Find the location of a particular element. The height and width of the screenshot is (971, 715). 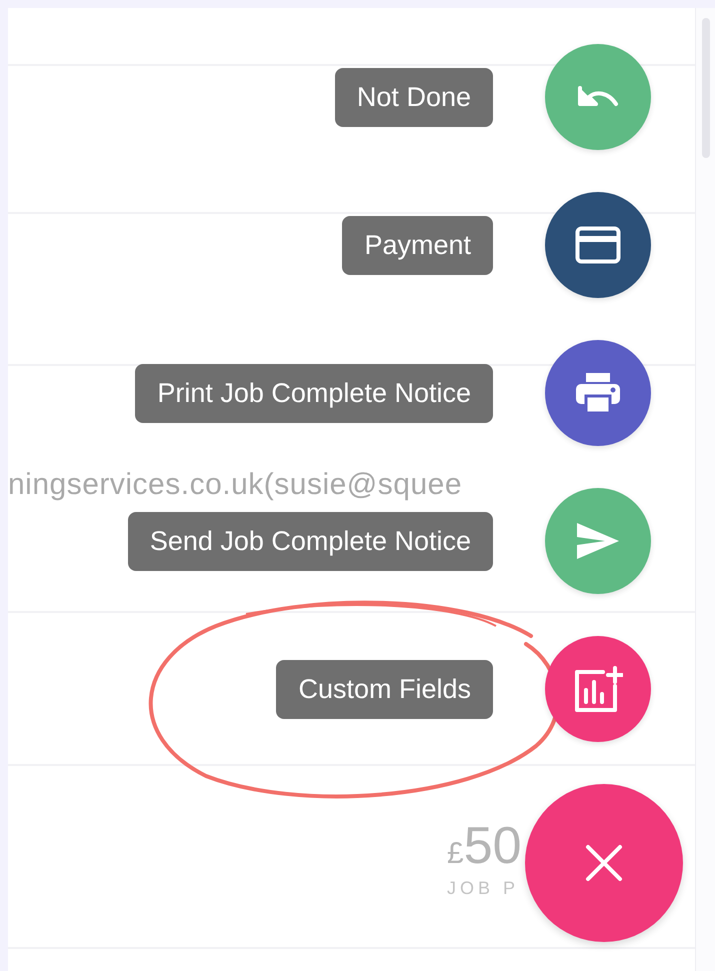

action-tooltip: Custom Fields is located at coordinates (384, 689).